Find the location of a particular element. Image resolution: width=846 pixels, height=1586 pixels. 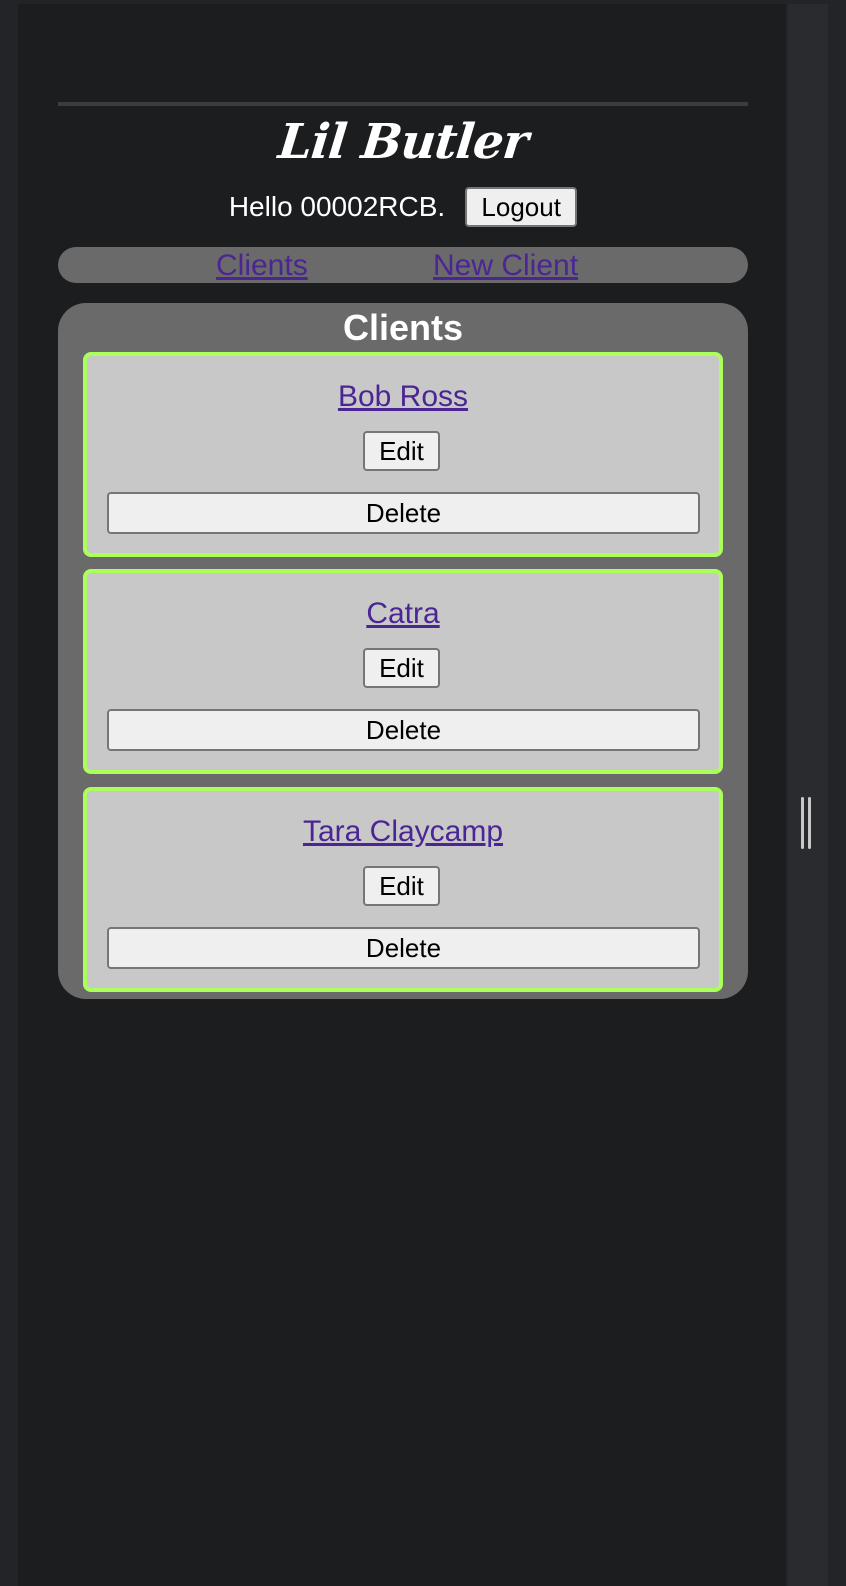

nav-link-clients: Clients is located at coordinates (262, 266).